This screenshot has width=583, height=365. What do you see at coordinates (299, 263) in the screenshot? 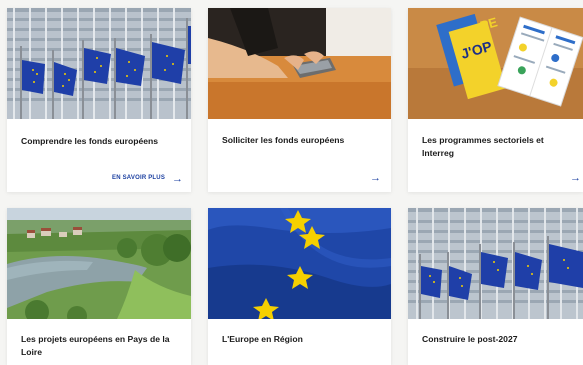
I see `card-image-eu-flag-closeup` at bounding box center [299, 263].